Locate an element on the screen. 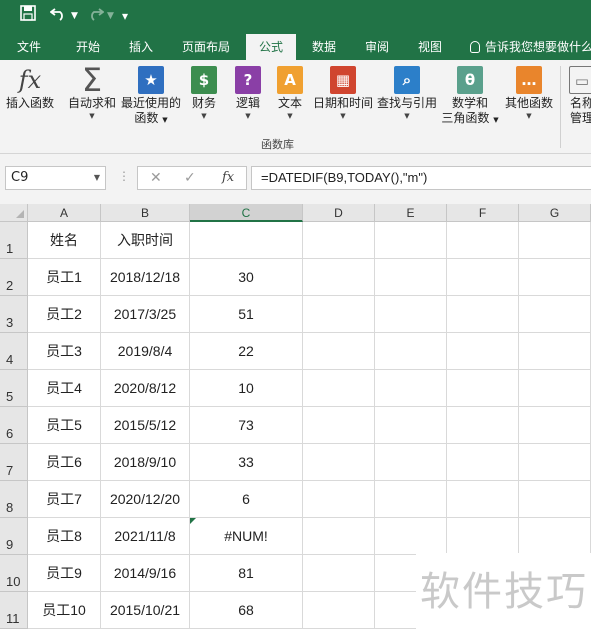 The image size is (591, 630). financial-button: $ 财务 ▼ is located at coordinates (204, 91).